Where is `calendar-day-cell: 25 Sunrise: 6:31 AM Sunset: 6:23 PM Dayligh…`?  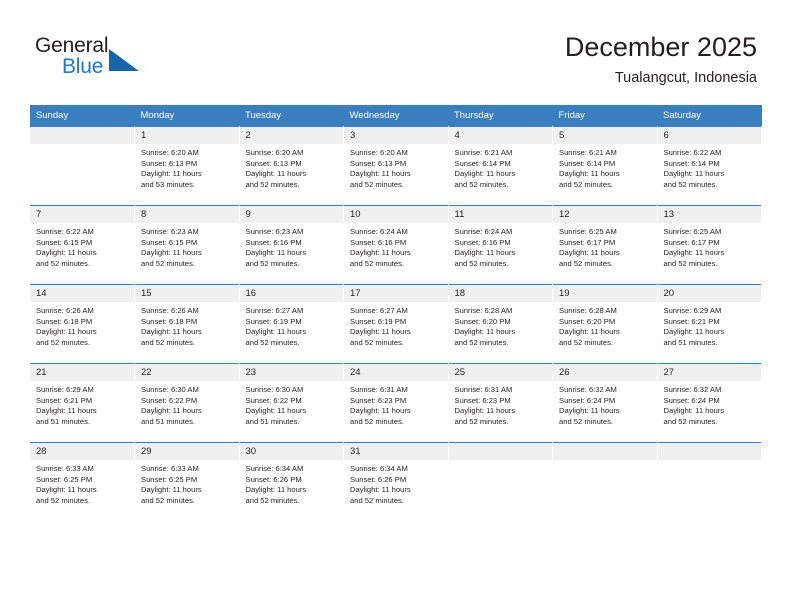 calendar-day-cell: 25 Sunrise: 6:31 AM Sunset: 6:23 PM Dayligh… is located at coordinates (500, 403).